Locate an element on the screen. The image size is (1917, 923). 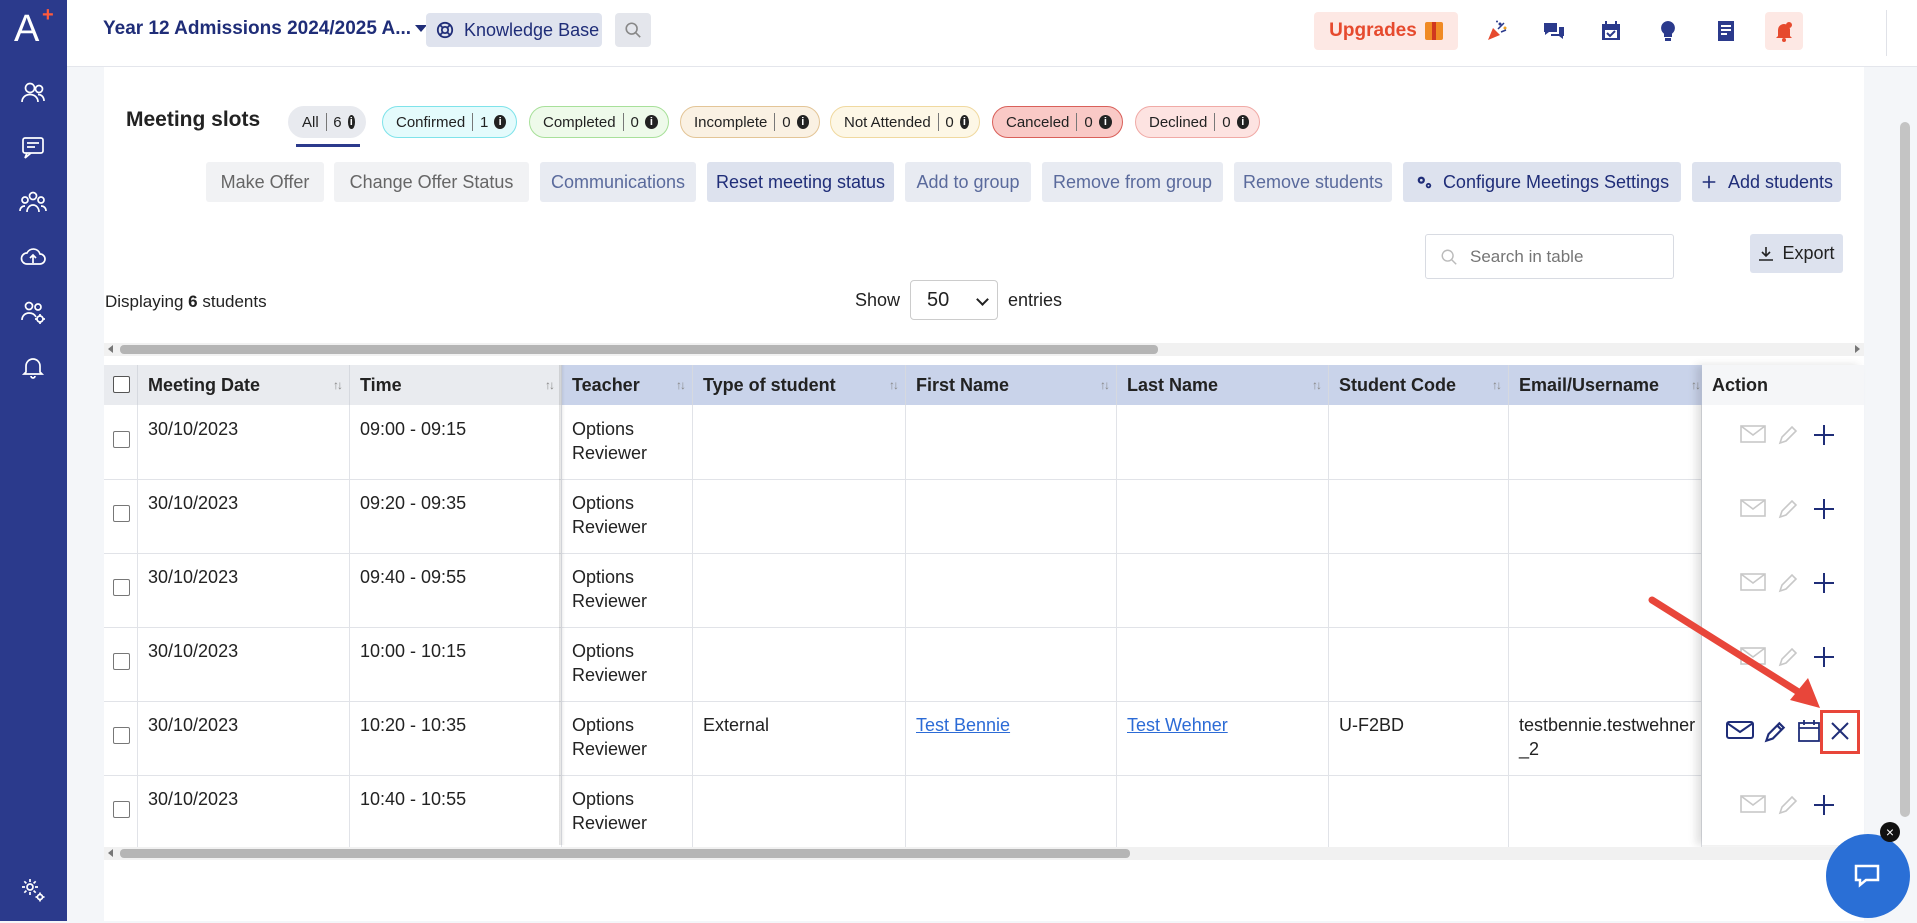
table-bottom-scrollbar is located at coordinates (984, 853).